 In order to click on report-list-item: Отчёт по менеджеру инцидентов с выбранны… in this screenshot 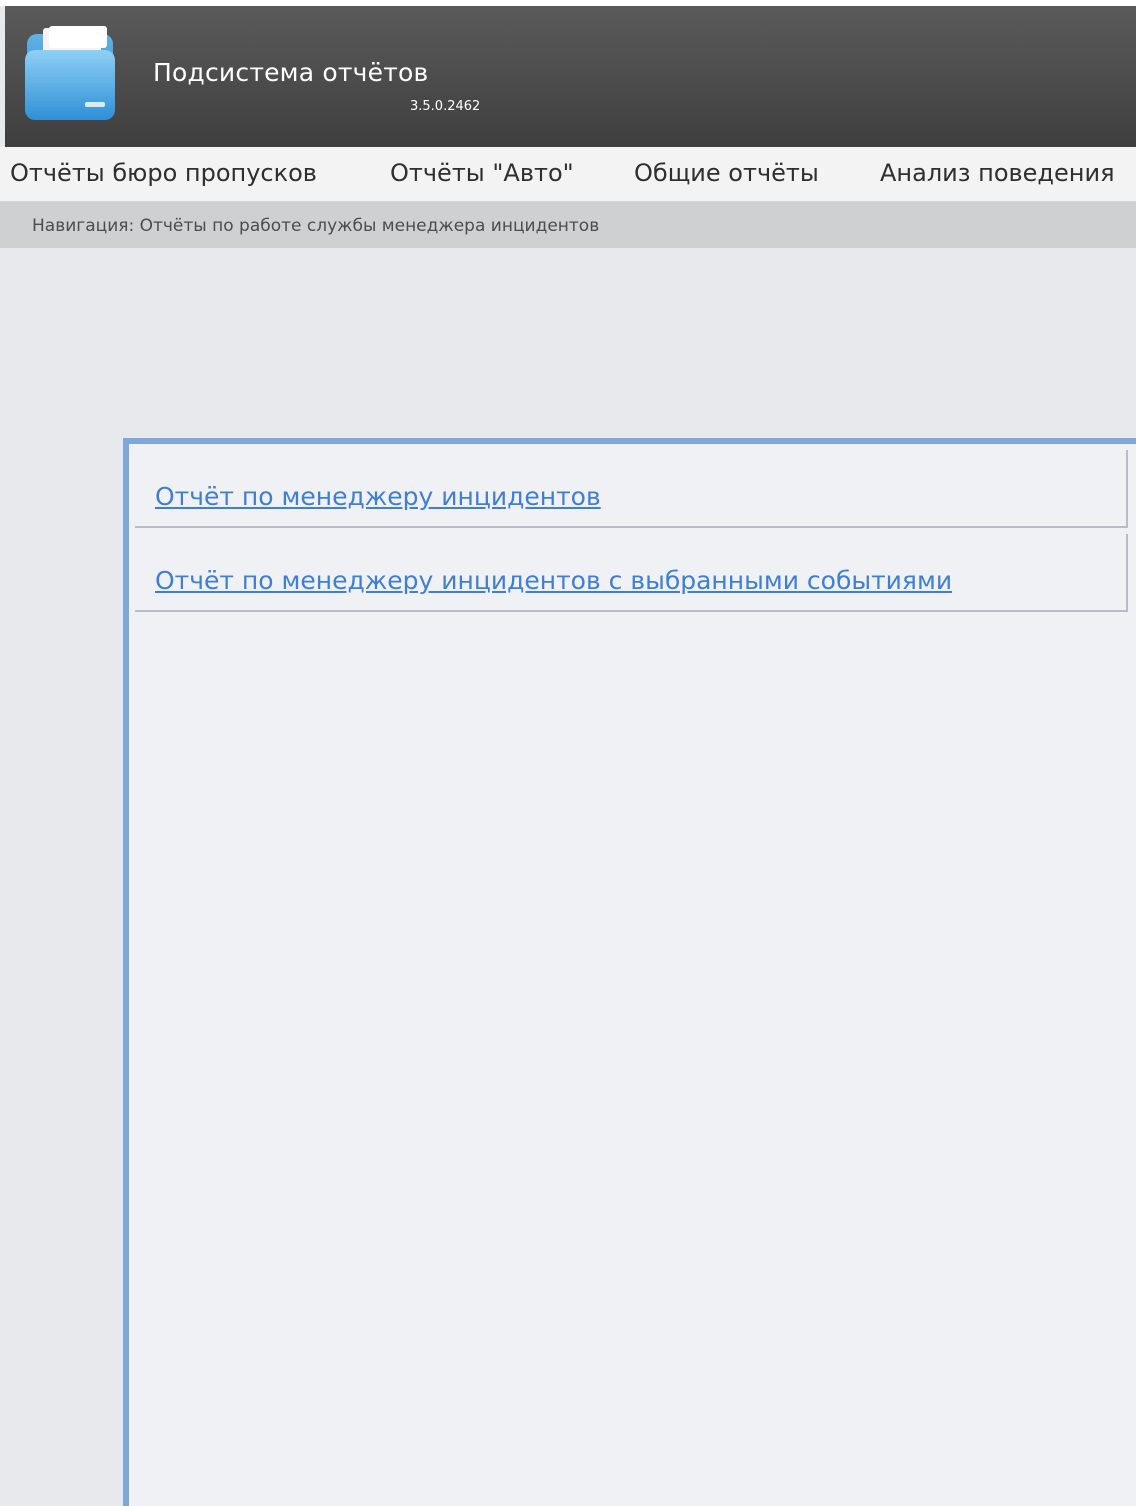, I will do `click(631, 573)`.